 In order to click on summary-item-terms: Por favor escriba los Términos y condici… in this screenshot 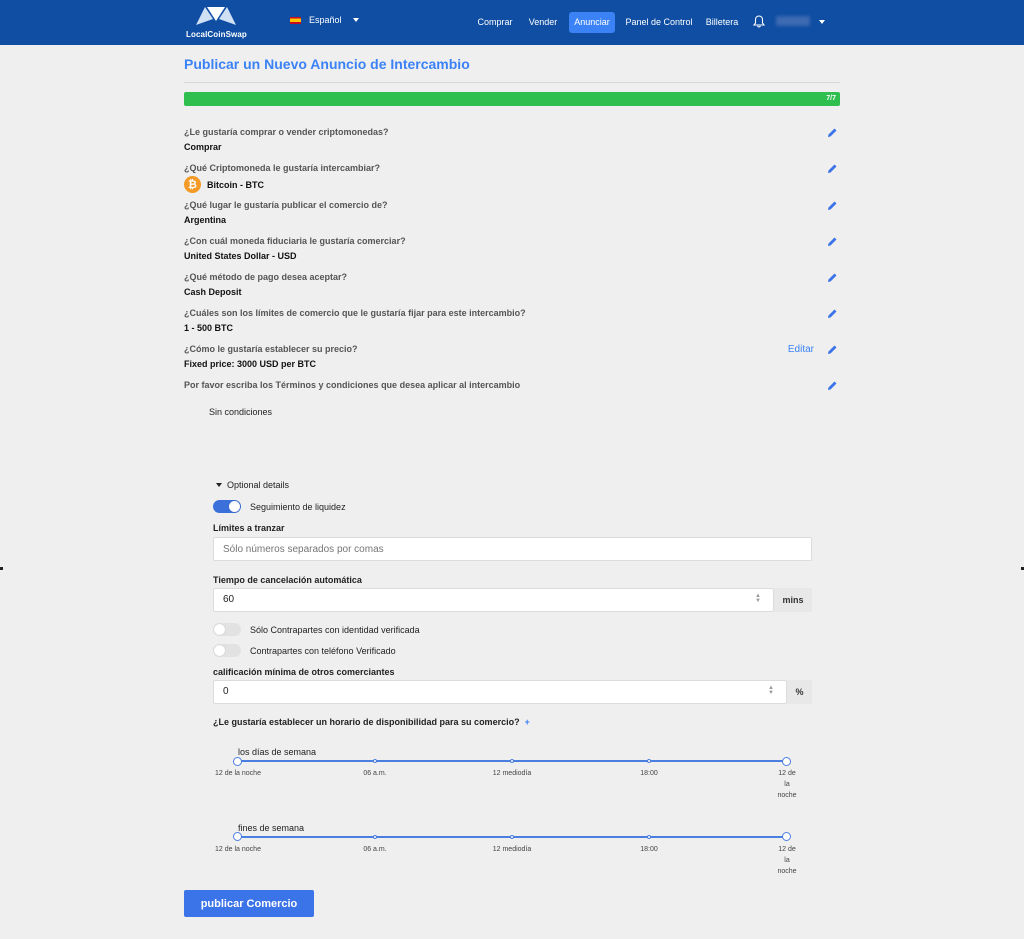, I will do `click(512, 385)`.